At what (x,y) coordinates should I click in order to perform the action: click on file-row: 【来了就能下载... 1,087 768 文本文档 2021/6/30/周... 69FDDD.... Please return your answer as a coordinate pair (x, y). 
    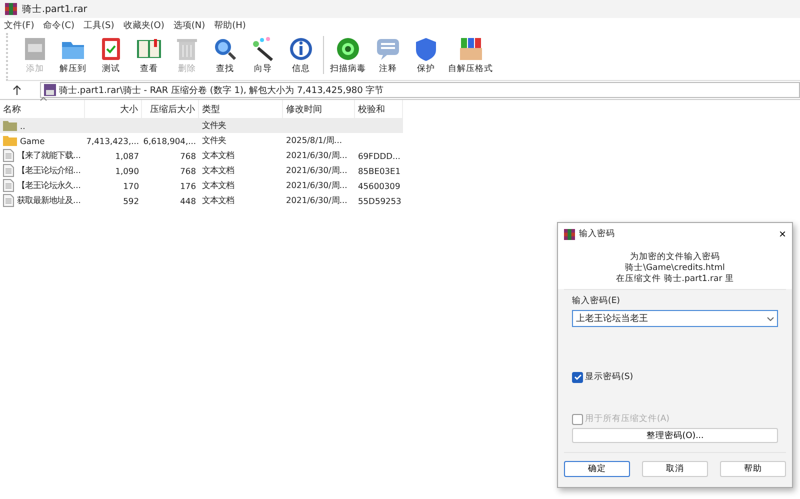
    Looking at the image, I should click on (201, 155).